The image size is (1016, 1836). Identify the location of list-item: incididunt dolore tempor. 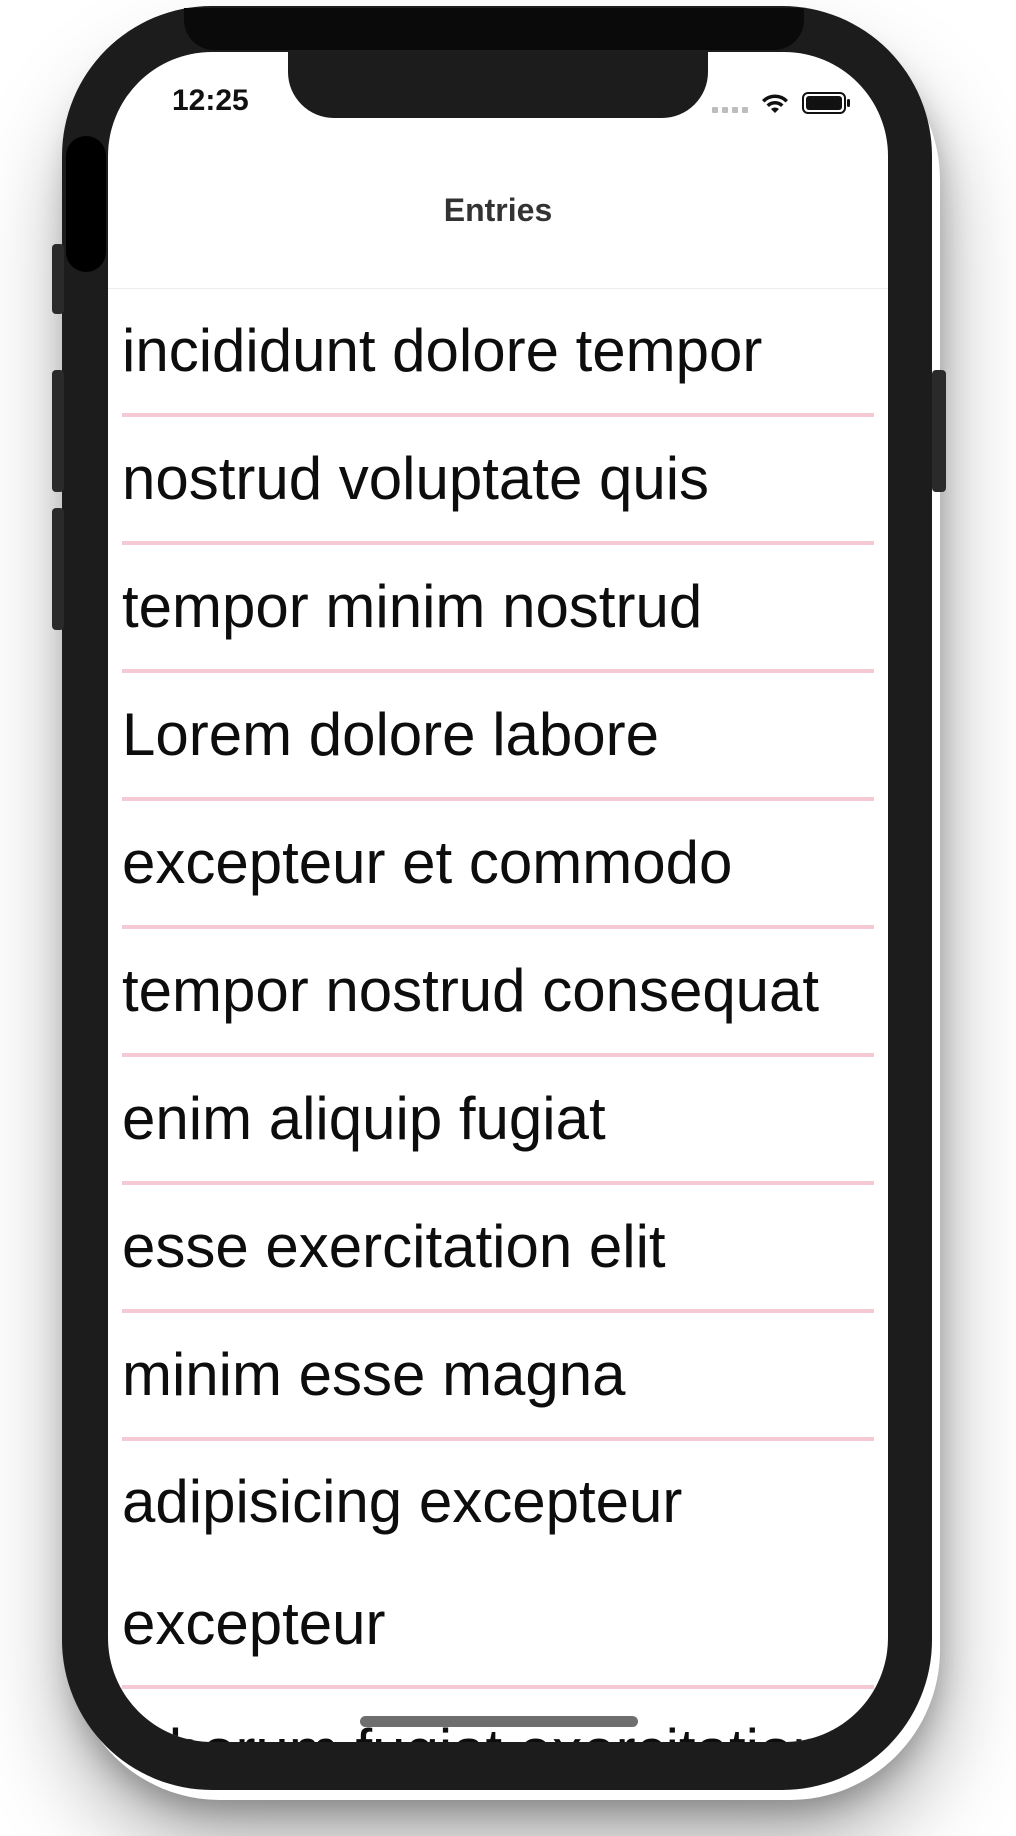
(498, 353).